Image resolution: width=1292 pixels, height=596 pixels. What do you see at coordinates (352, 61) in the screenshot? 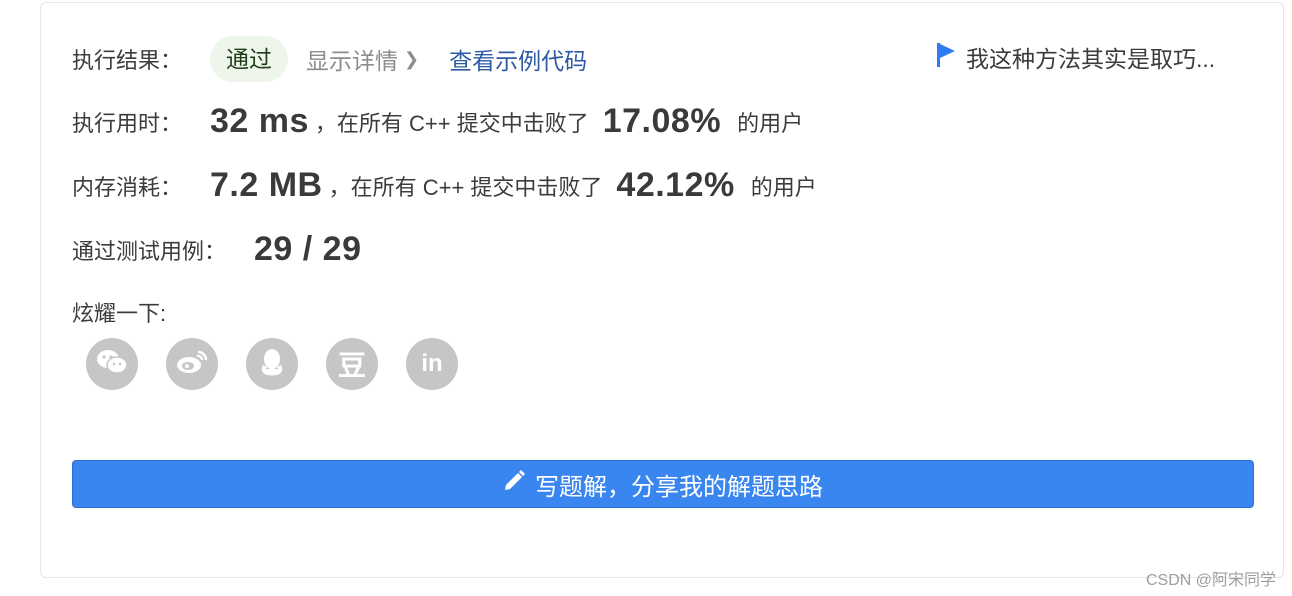
I see `show-details-label: 显示详情` at bounding box center [352, 61].